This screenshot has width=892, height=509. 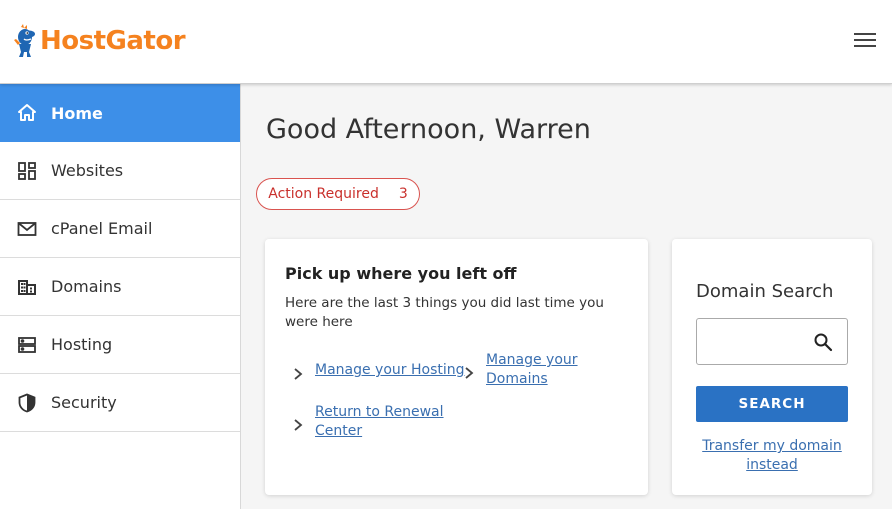 What do you see at coordinates (772, 341) in the screenshot?
I see `domain-search-input` at bounding box center [772, 341].